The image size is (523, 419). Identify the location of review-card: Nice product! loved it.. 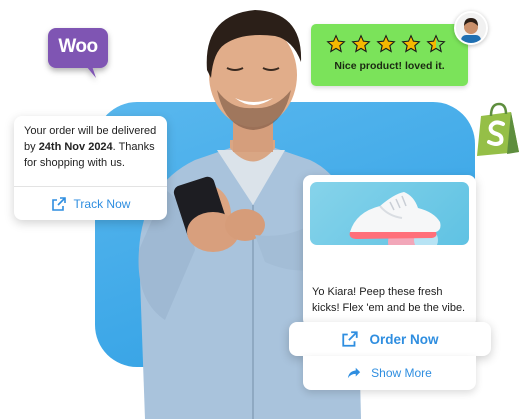
(389, 55).